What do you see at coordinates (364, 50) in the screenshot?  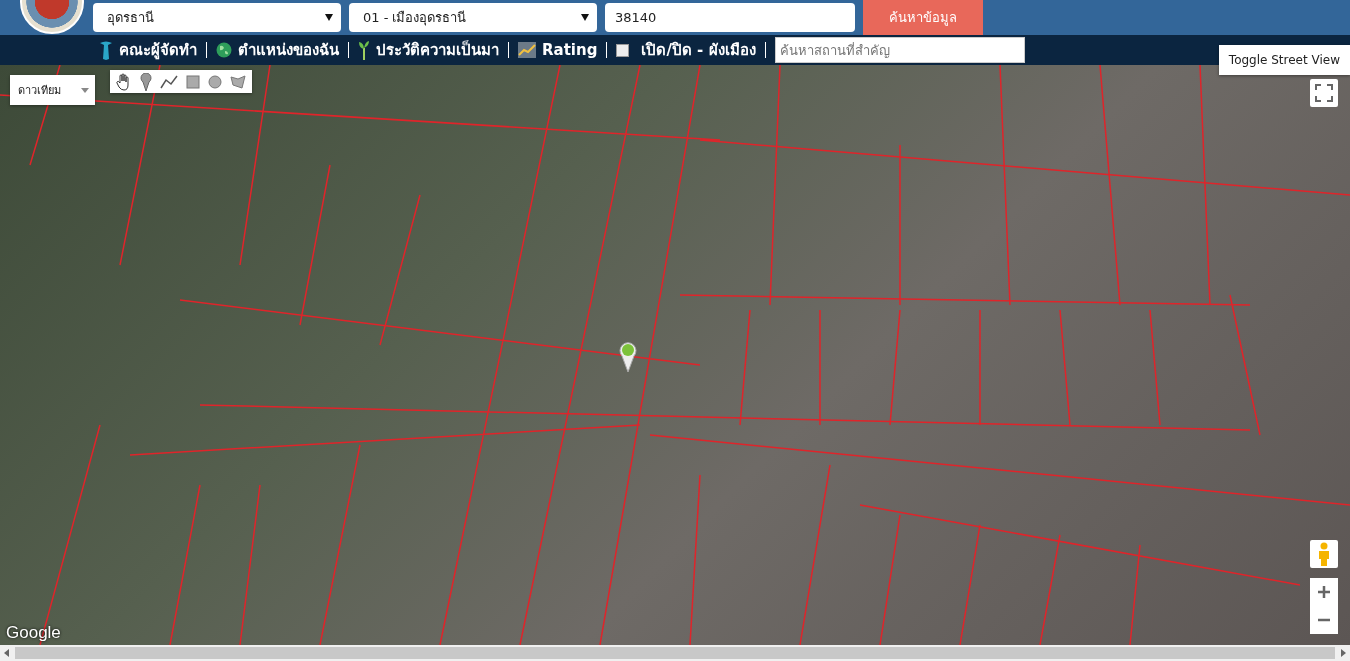 I see `sprout-icon` at bounding box center [364, 50].